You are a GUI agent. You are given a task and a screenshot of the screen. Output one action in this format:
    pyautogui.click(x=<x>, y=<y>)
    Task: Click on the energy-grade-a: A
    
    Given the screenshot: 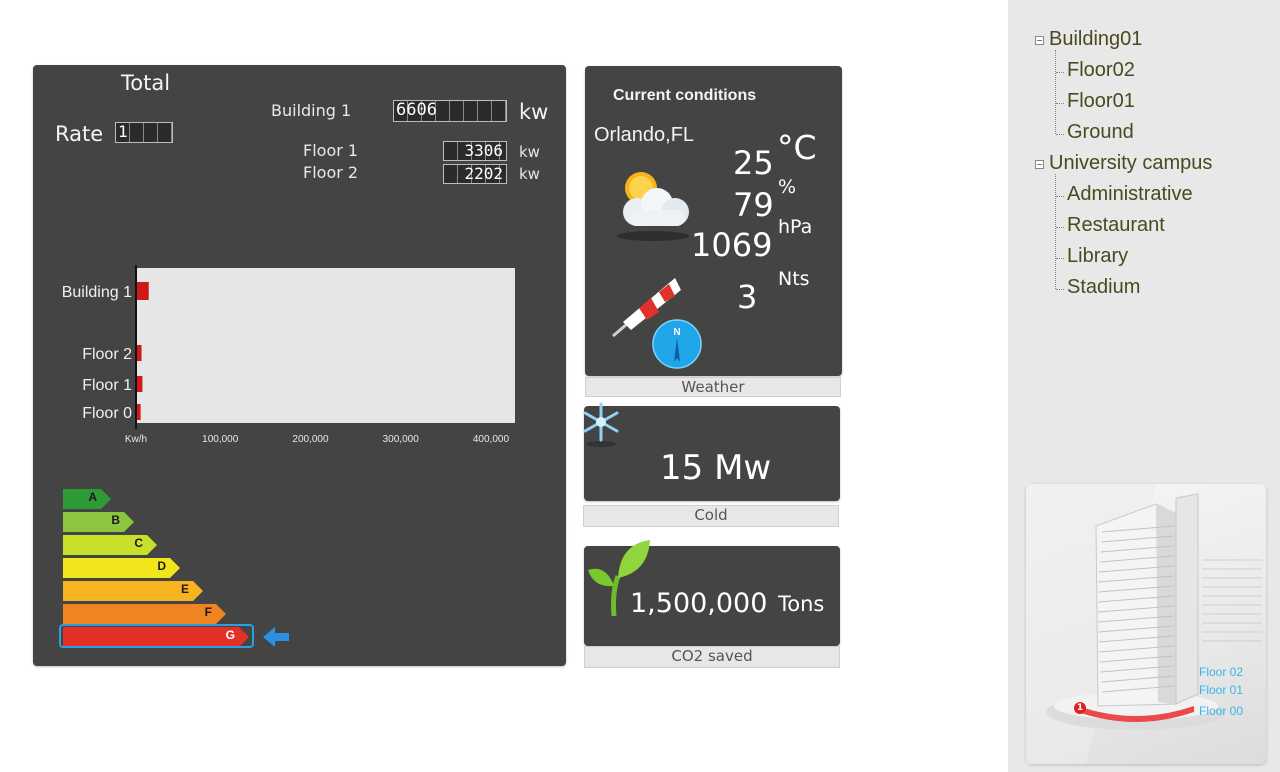 What is the action you would take?
    pyautogui.click(x=87, y=499)
    